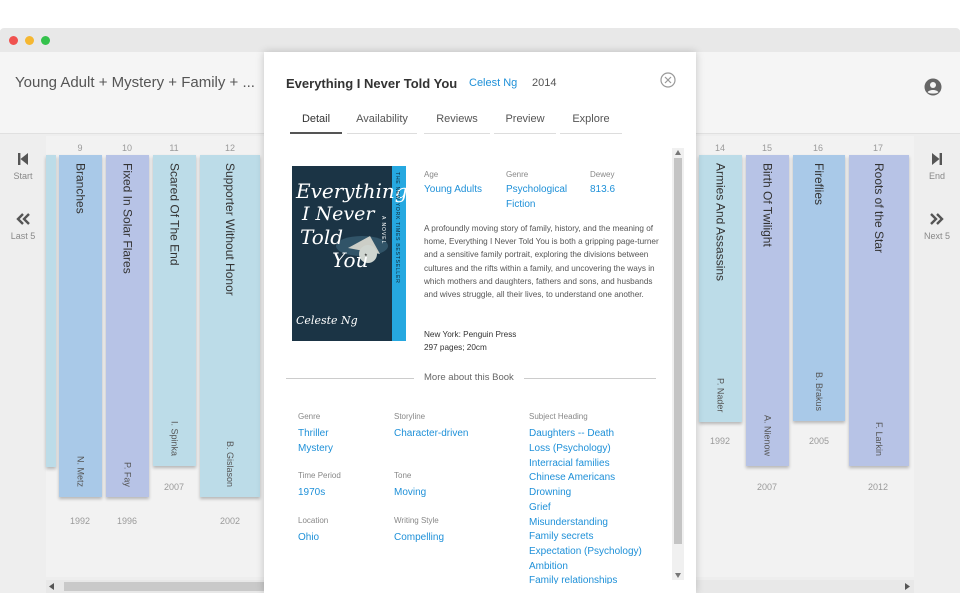  Describe the element at coordinates (937, 219) in the screenshot. I see `double-chevron-right-icon` at that location.